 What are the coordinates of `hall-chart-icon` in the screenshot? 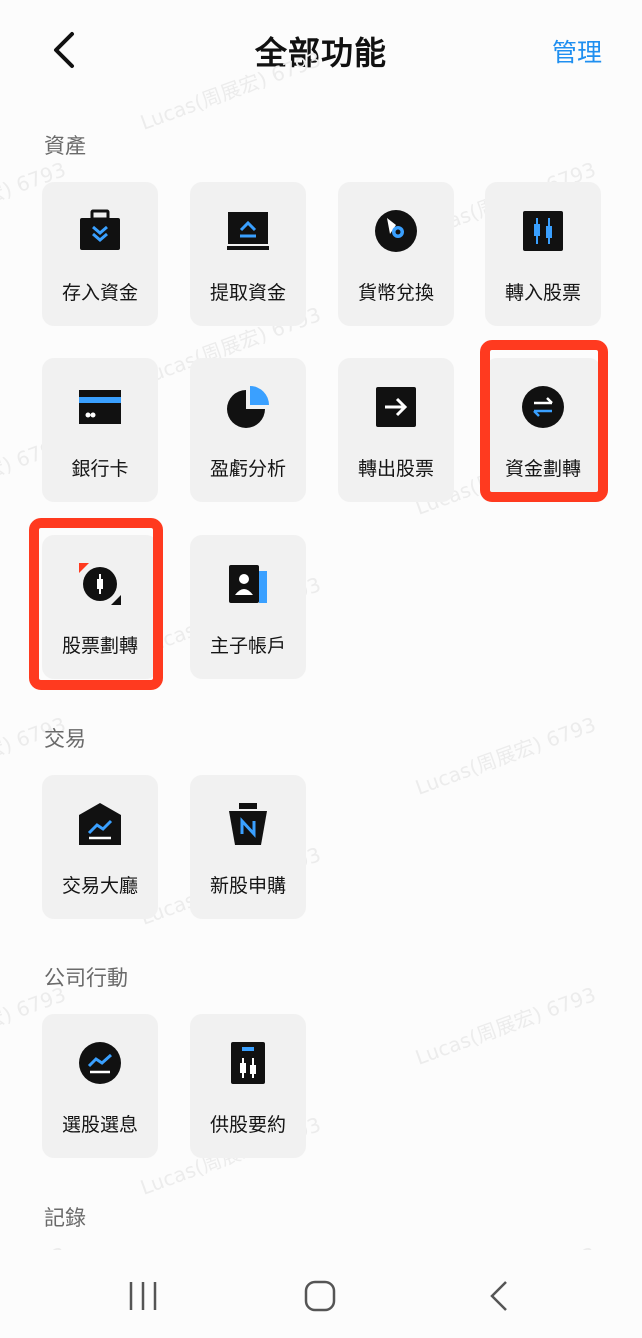 It's located at (100, 824).